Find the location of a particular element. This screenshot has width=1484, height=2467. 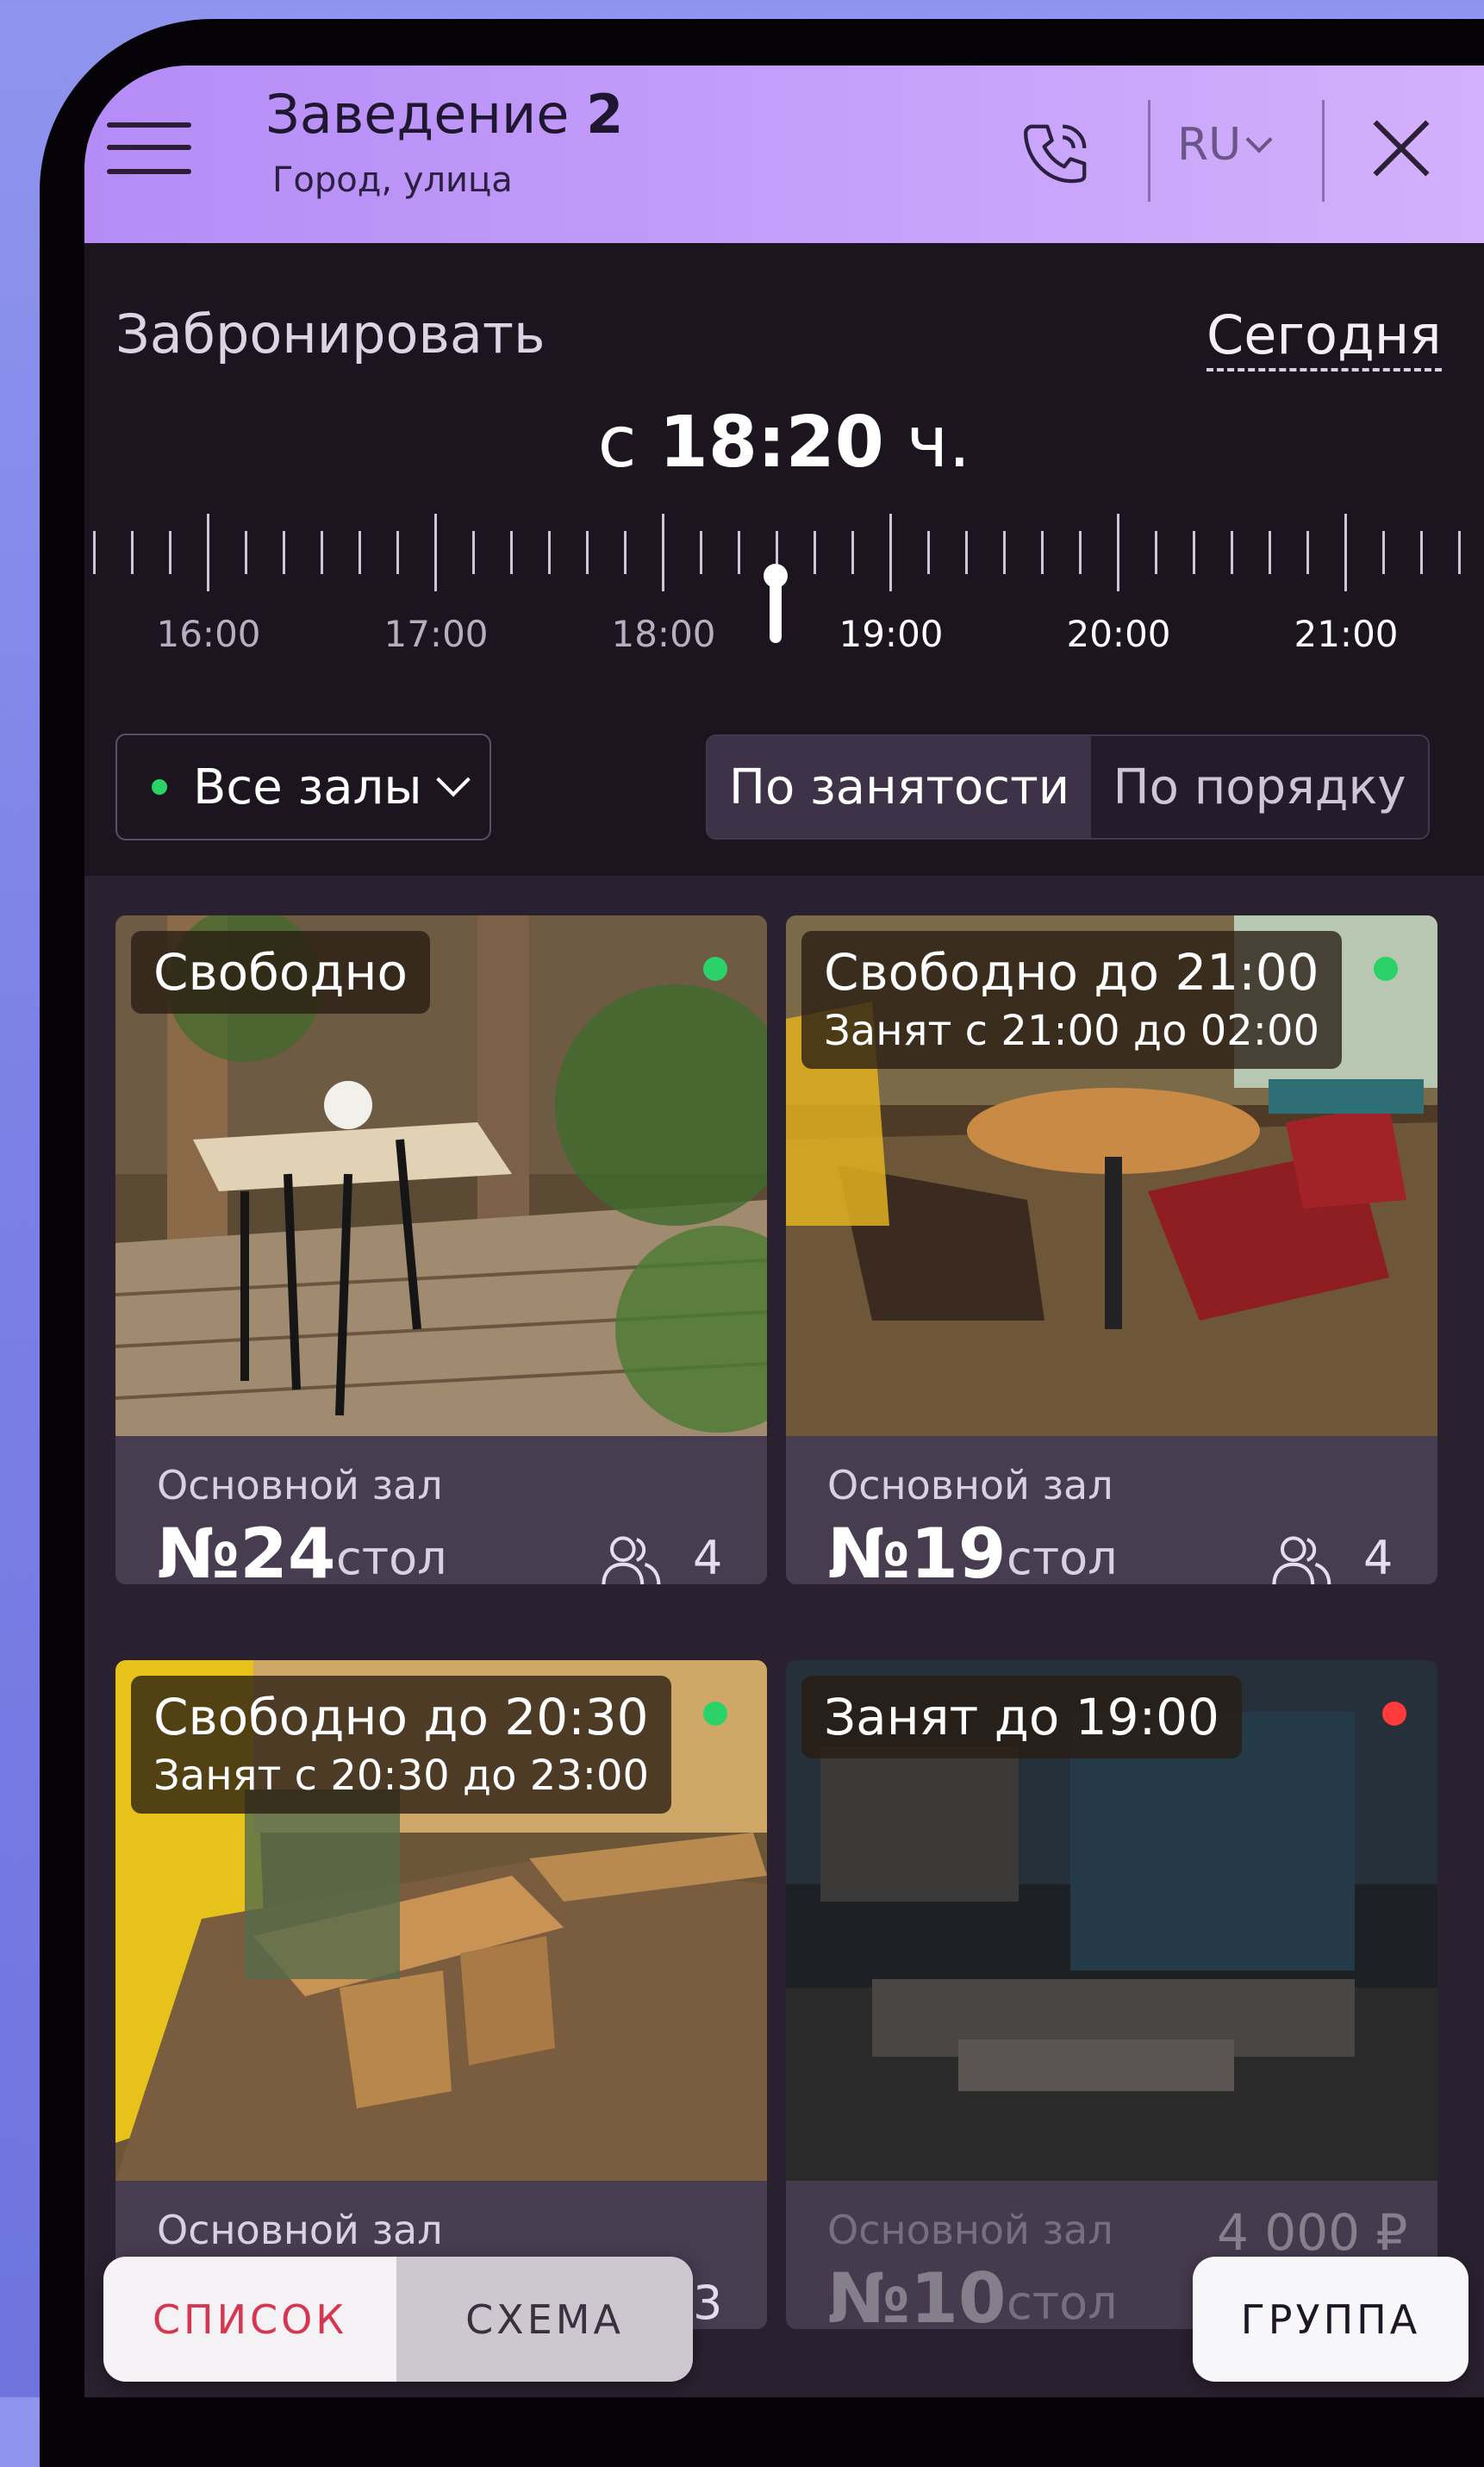

table-number: №19 is located at coordinates (917, 1549).